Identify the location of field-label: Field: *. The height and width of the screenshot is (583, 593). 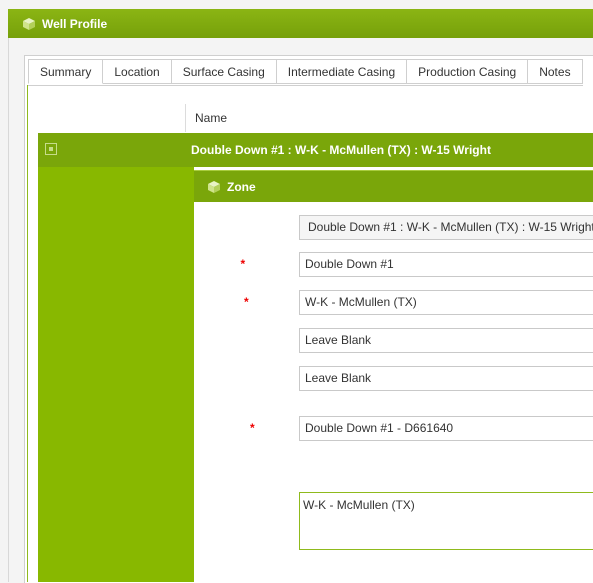
(229, 302).